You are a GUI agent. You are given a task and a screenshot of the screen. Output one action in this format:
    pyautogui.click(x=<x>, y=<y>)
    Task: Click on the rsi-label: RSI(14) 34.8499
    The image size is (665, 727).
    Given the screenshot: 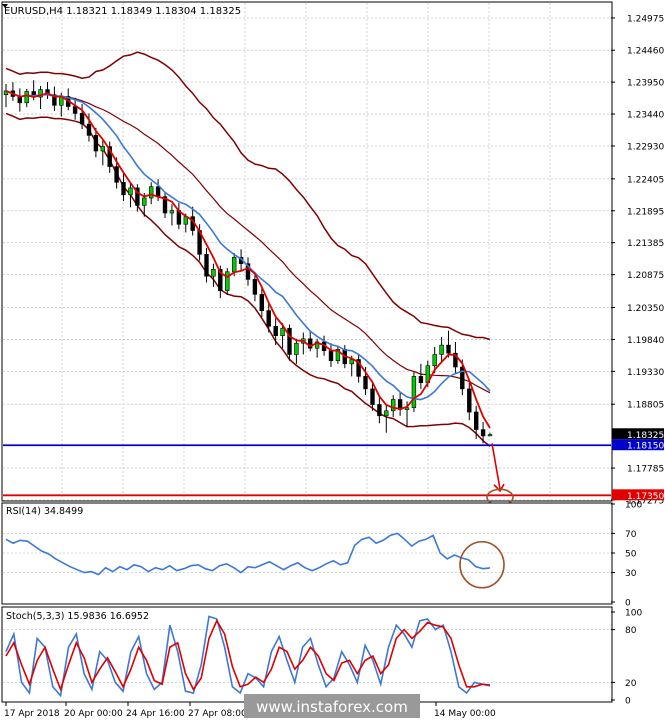 What is the action you would take?
    pyautogui.click(x=44, y=511)
    